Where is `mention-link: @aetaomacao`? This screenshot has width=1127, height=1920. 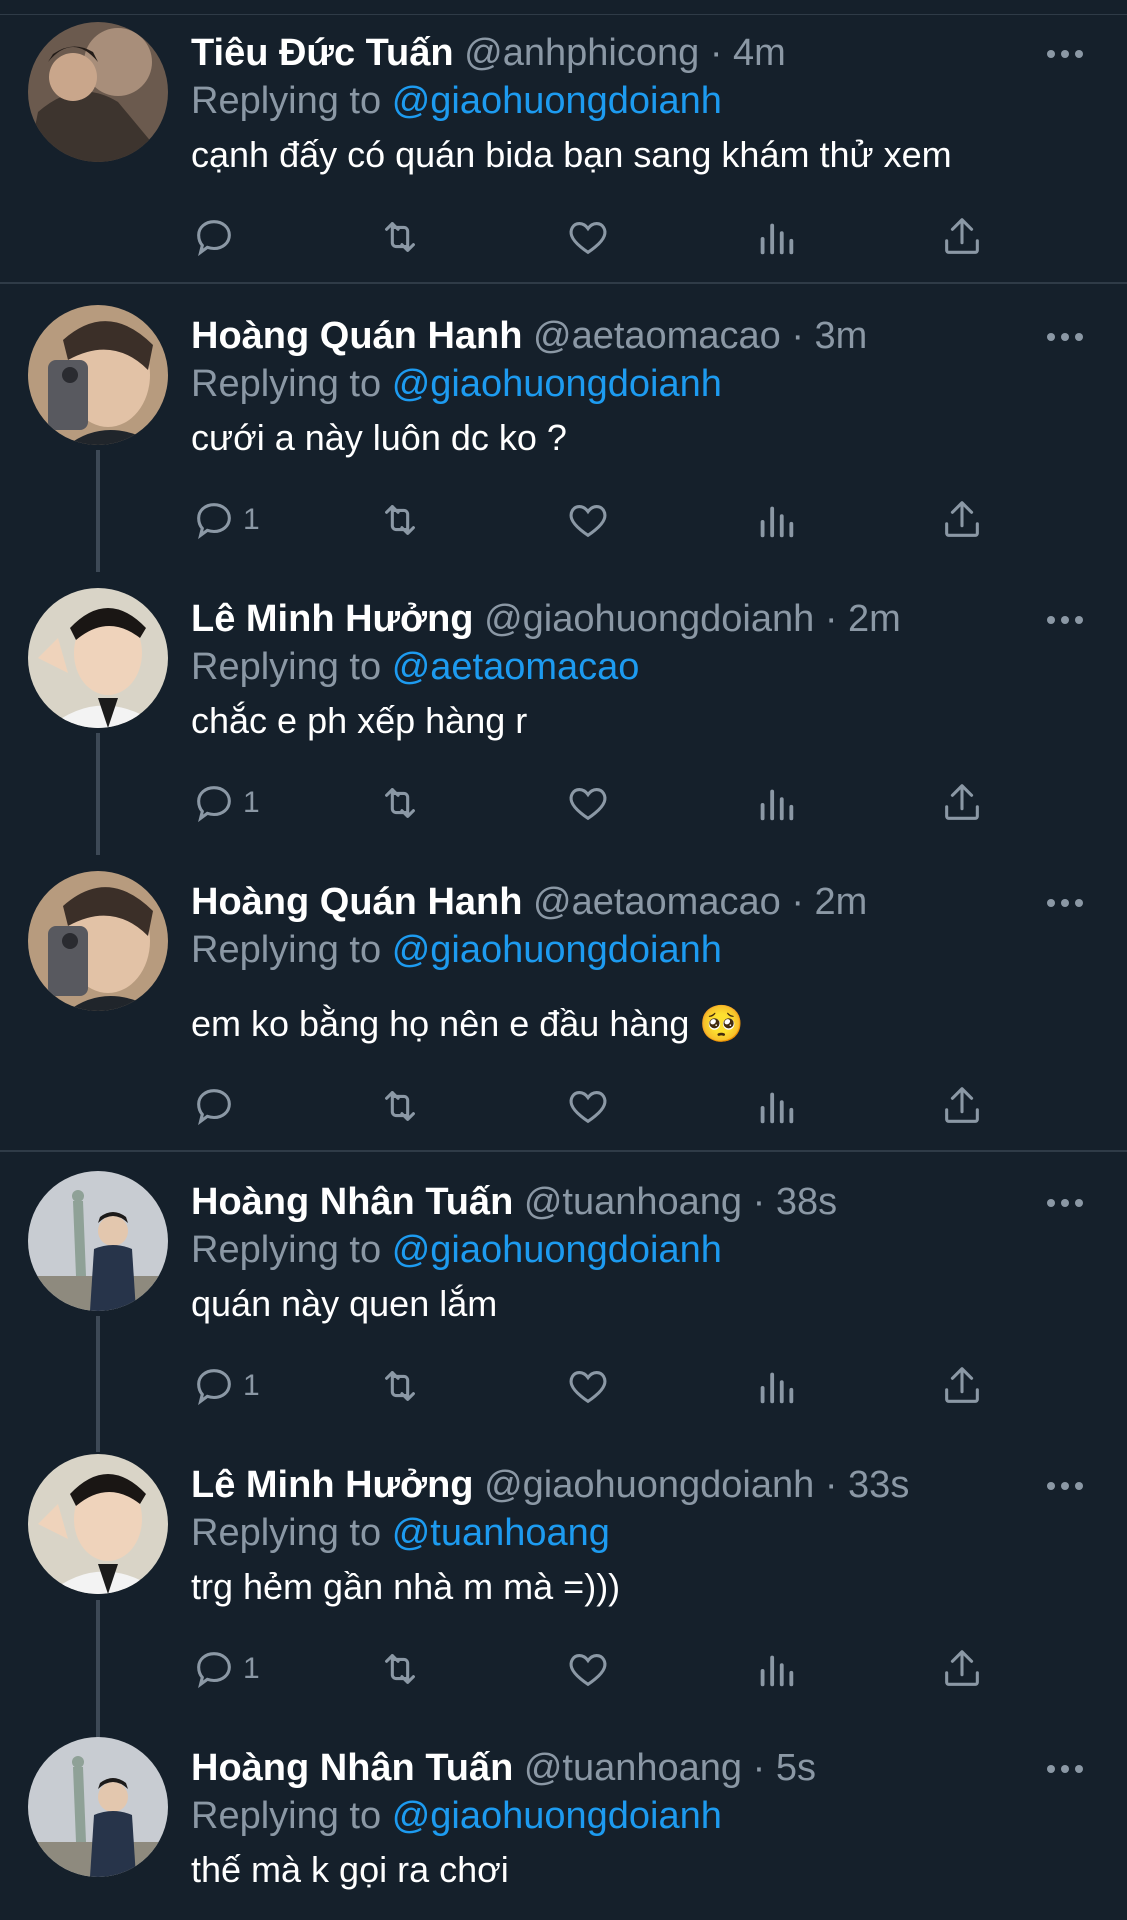 mention-link: @aetaomacao is located at coordinates (516, 667).